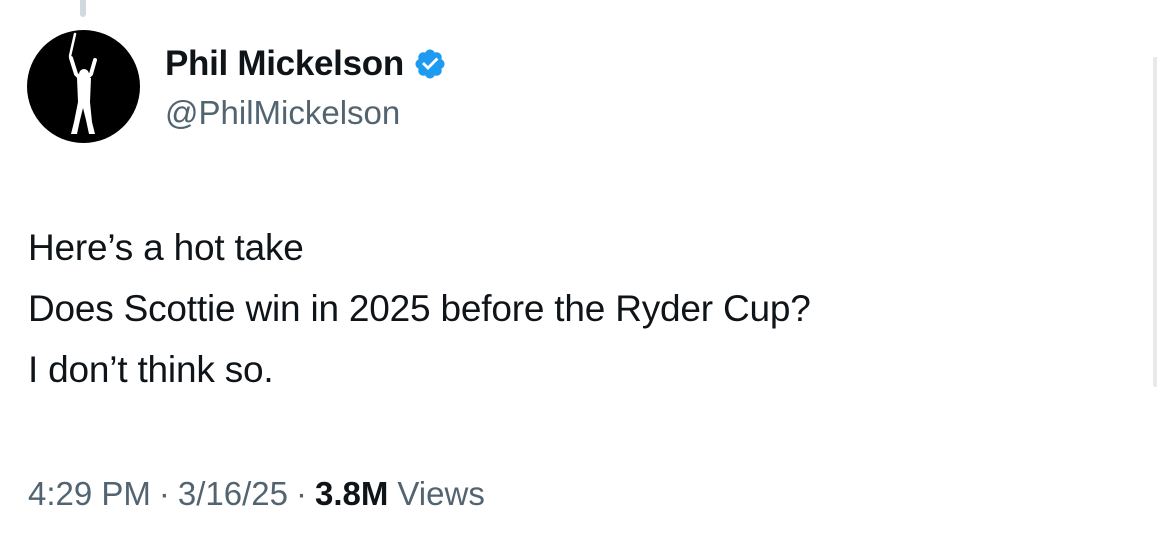  I want to click on tweet-author: Phil Mickelson @PhilMickelson, so click(306, 85).